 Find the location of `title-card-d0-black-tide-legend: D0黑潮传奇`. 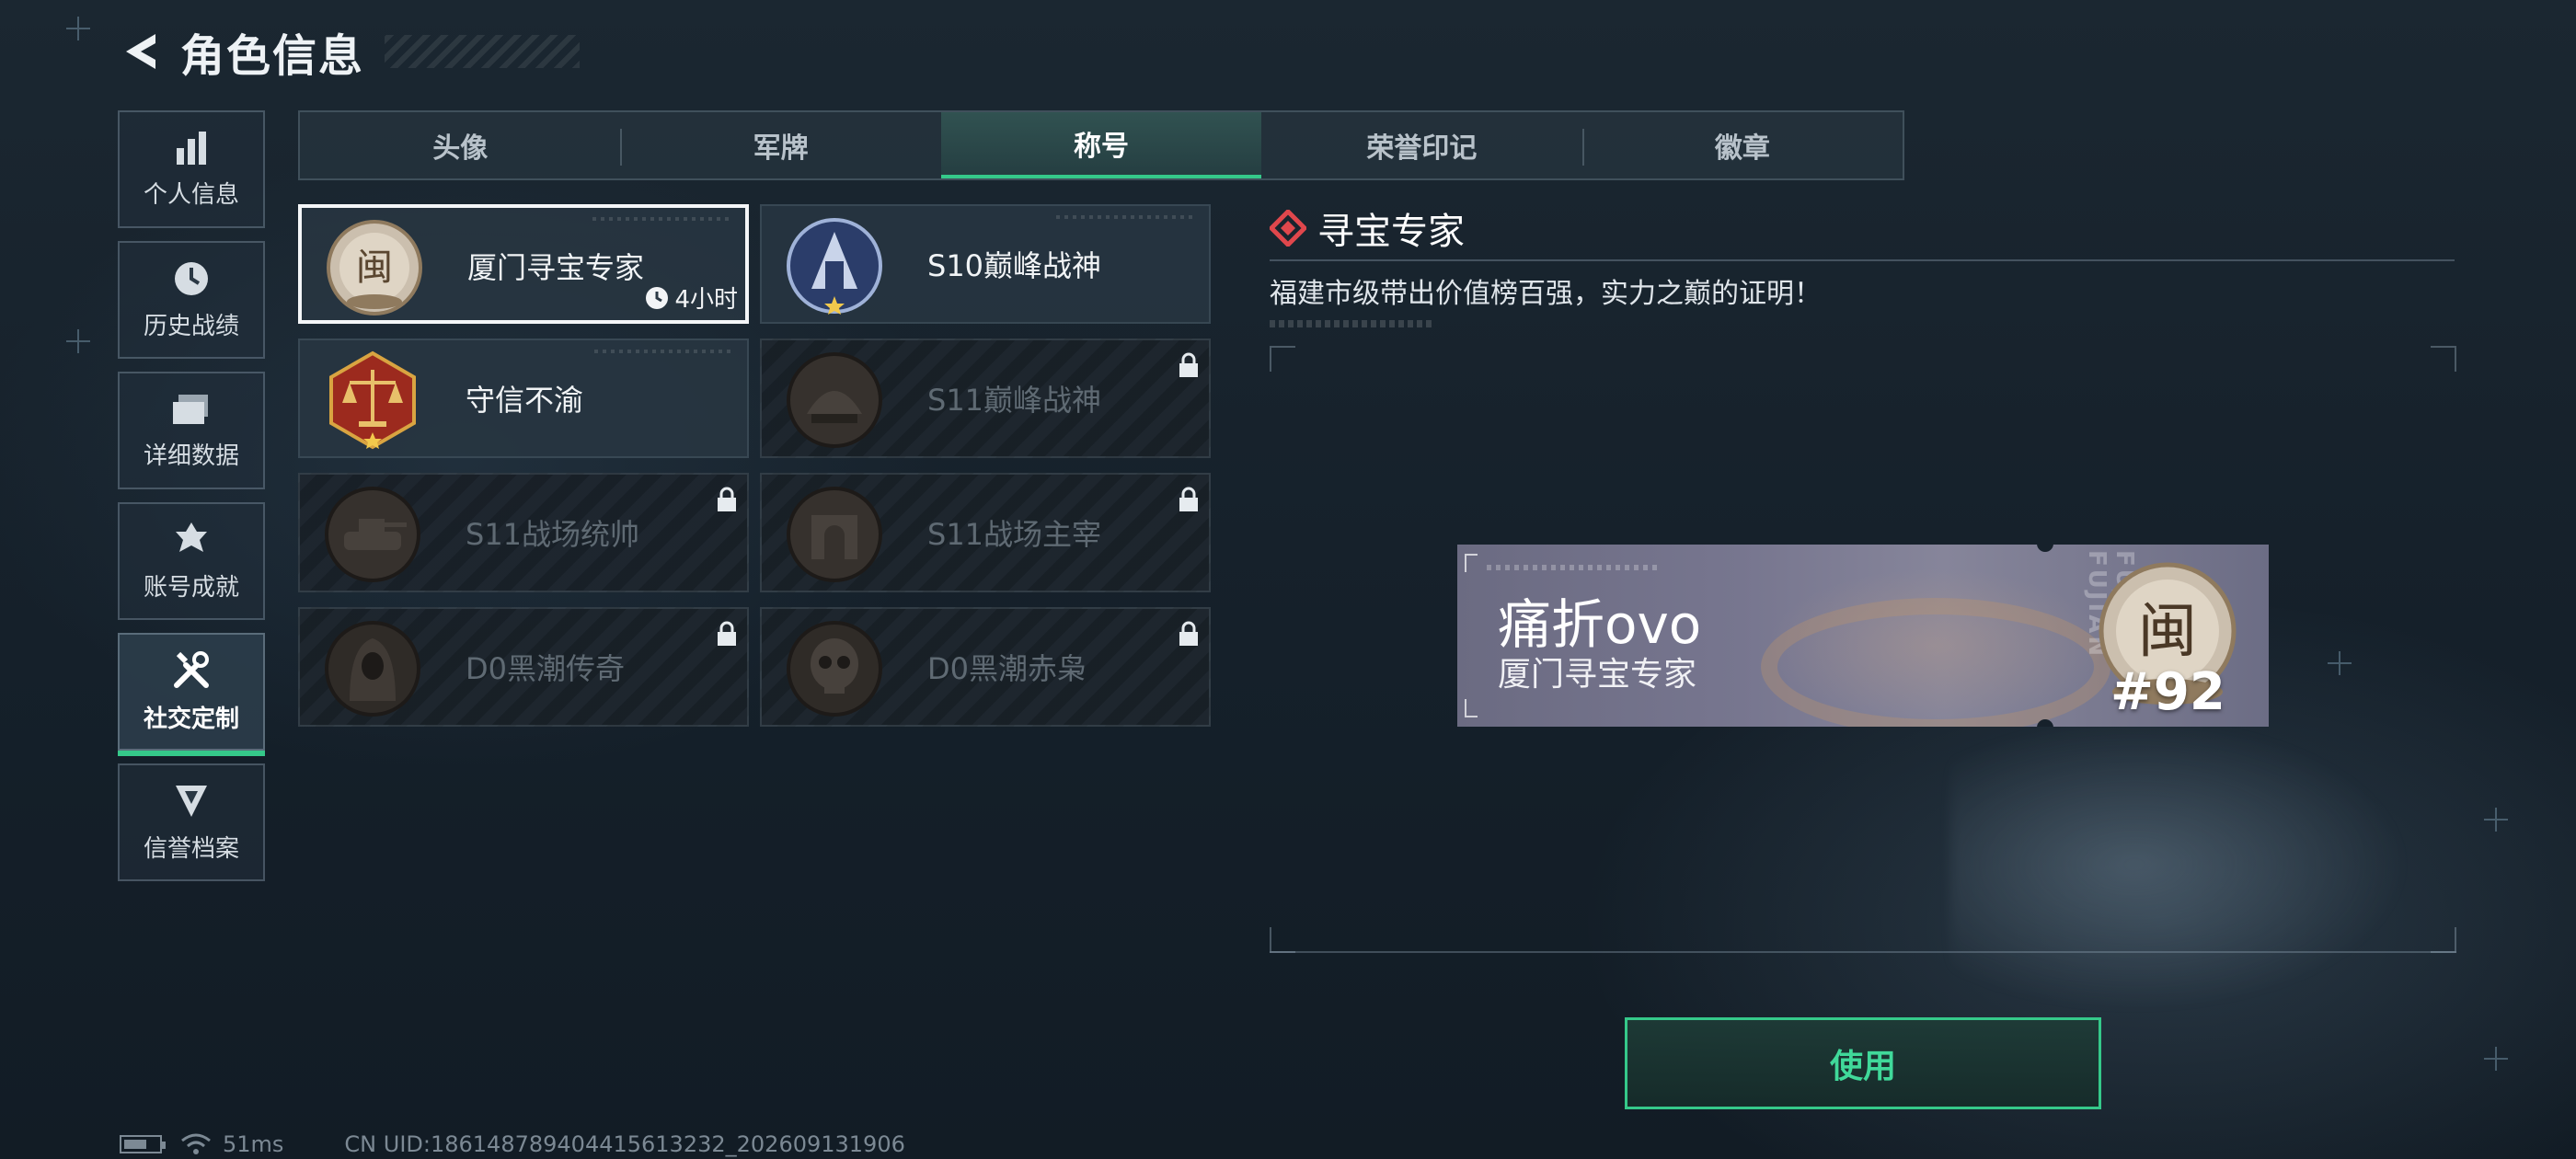

title-card-d0-black-tide-legend: D0黑潮传奇 is located at coordinates (523, 667).